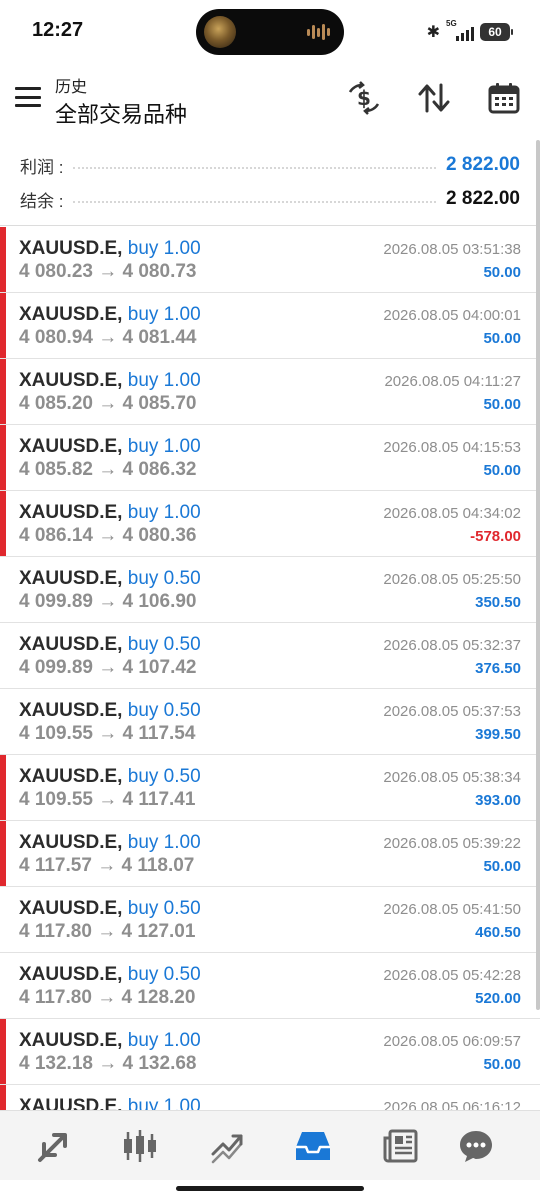 Image resolution: width=540 pixels, height=1200 pixels. Describe the element at coordinates (121, 113) in the screenshot. I see `symbol-filter: 全部交易品种` at that location.